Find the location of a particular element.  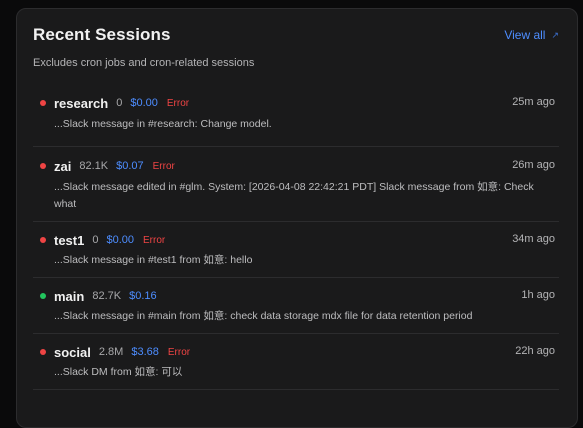

session-name: social is located at coordinates (72, 352).